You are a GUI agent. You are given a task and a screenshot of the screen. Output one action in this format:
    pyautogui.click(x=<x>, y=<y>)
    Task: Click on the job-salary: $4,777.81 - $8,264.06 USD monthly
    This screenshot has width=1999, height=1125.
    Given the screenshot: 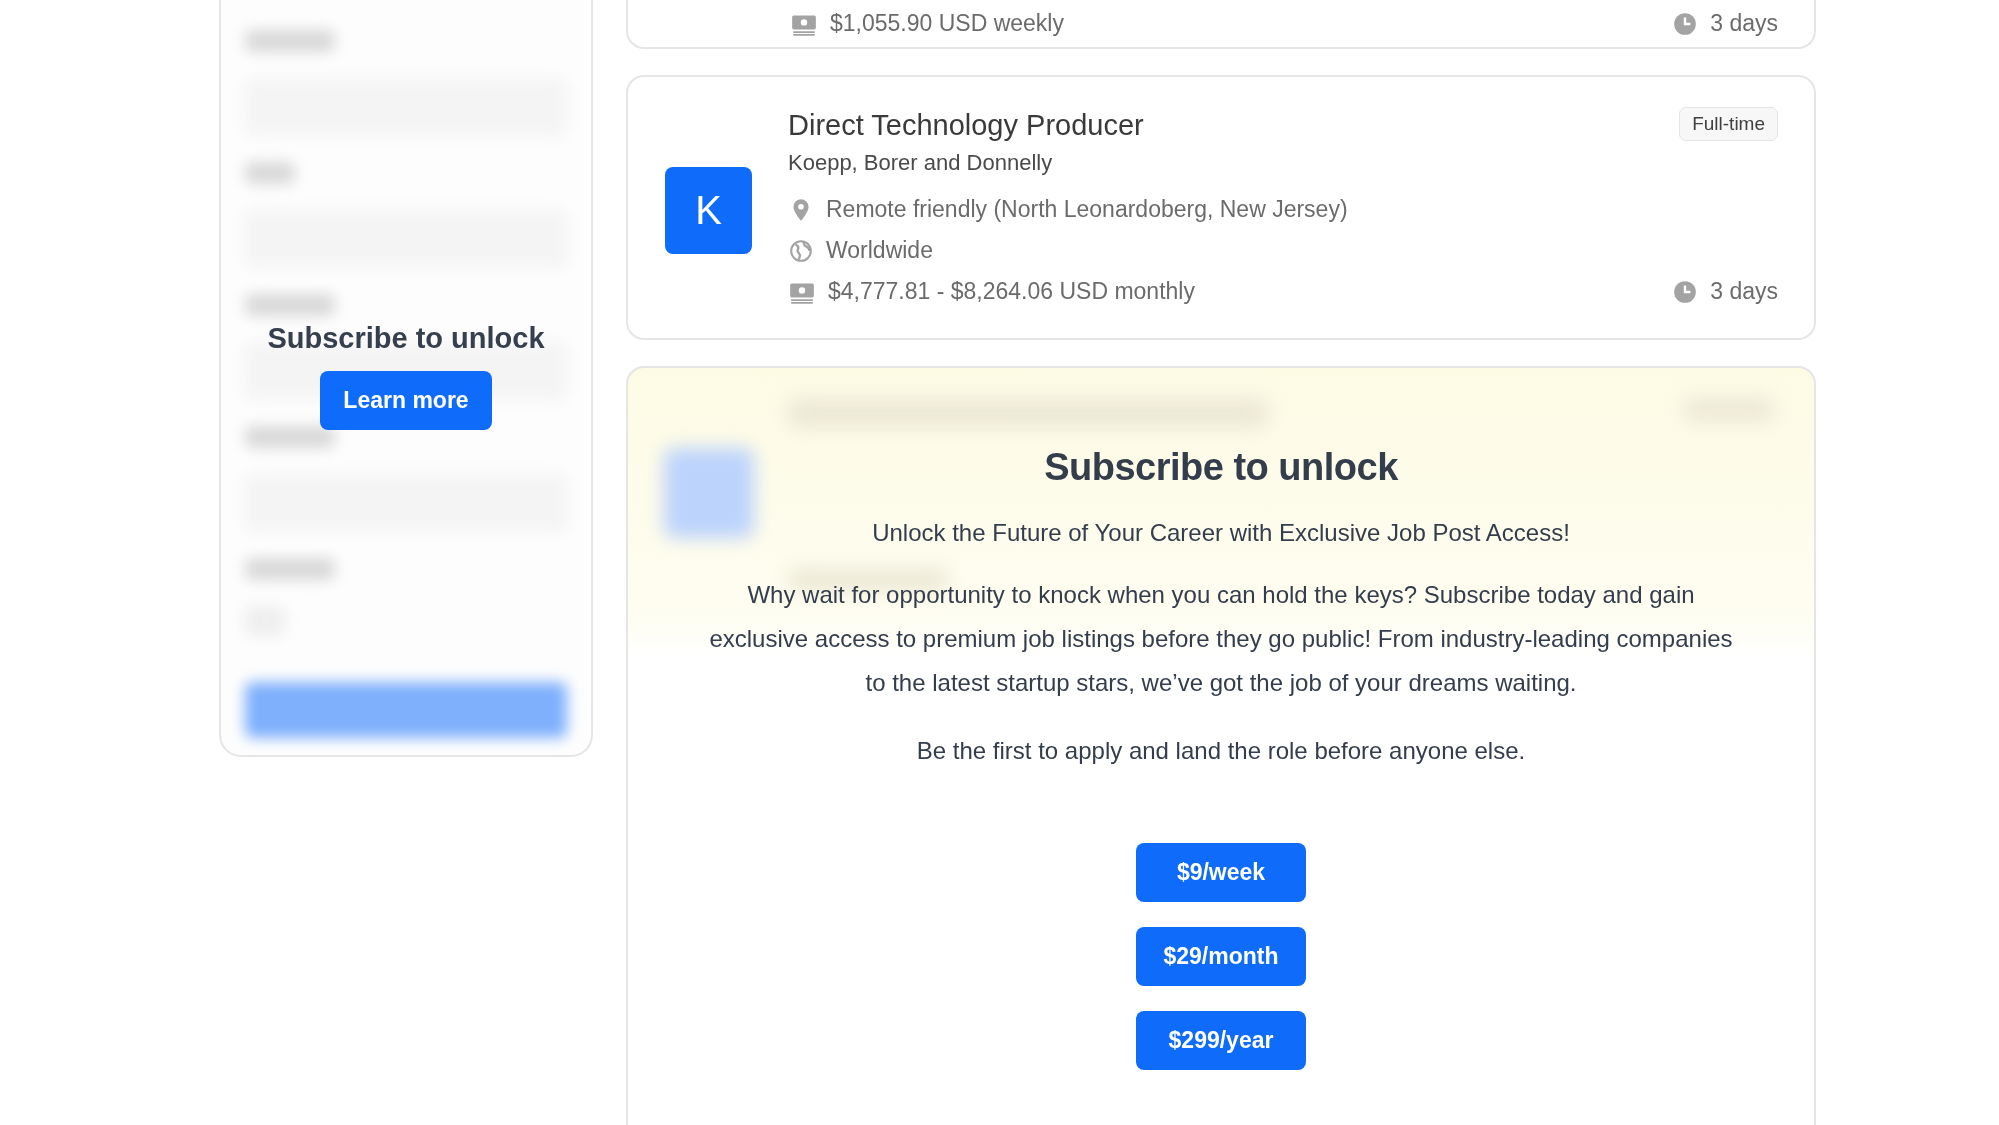 What is the action you would take?
    pyautogui.click(x=1011, y=291)
    